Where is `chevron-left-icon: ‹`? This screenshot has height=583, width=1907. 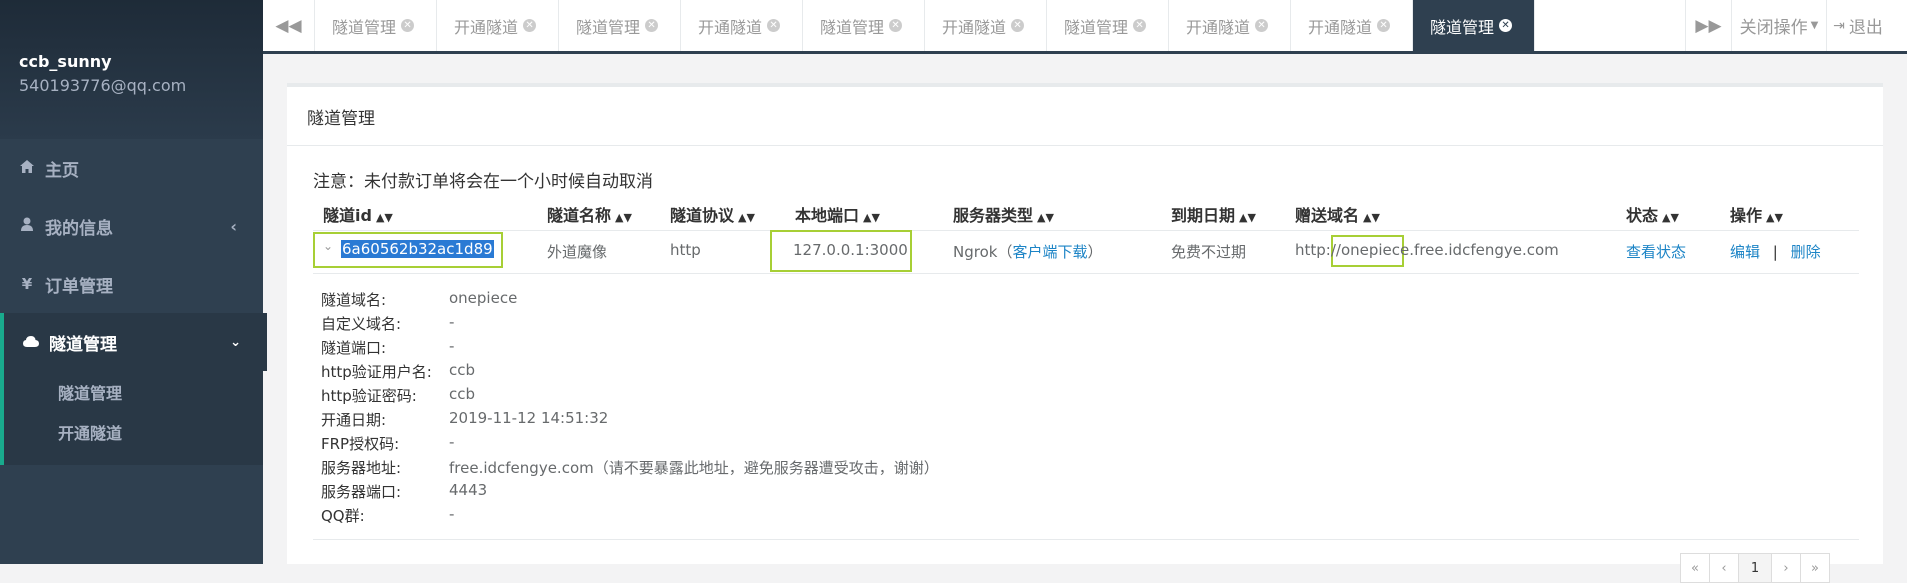
chevron-left-icon: ‹ is located at coordinates (233, 226).